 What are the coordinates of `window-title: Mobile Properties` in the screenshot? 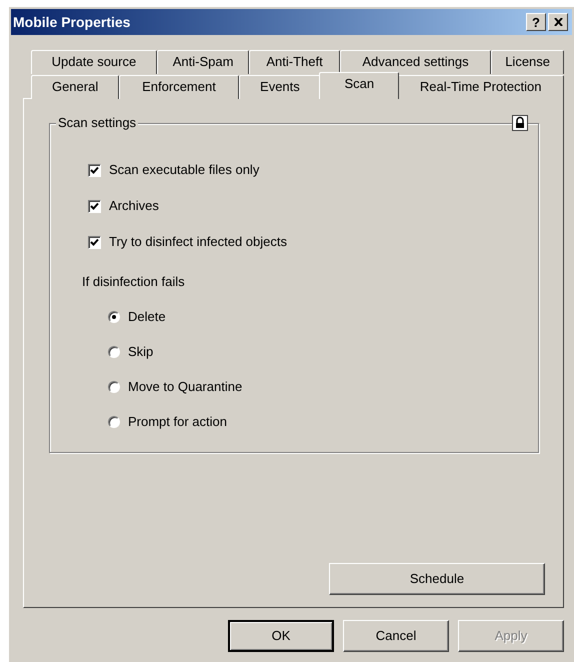 It's located at (72, 22).